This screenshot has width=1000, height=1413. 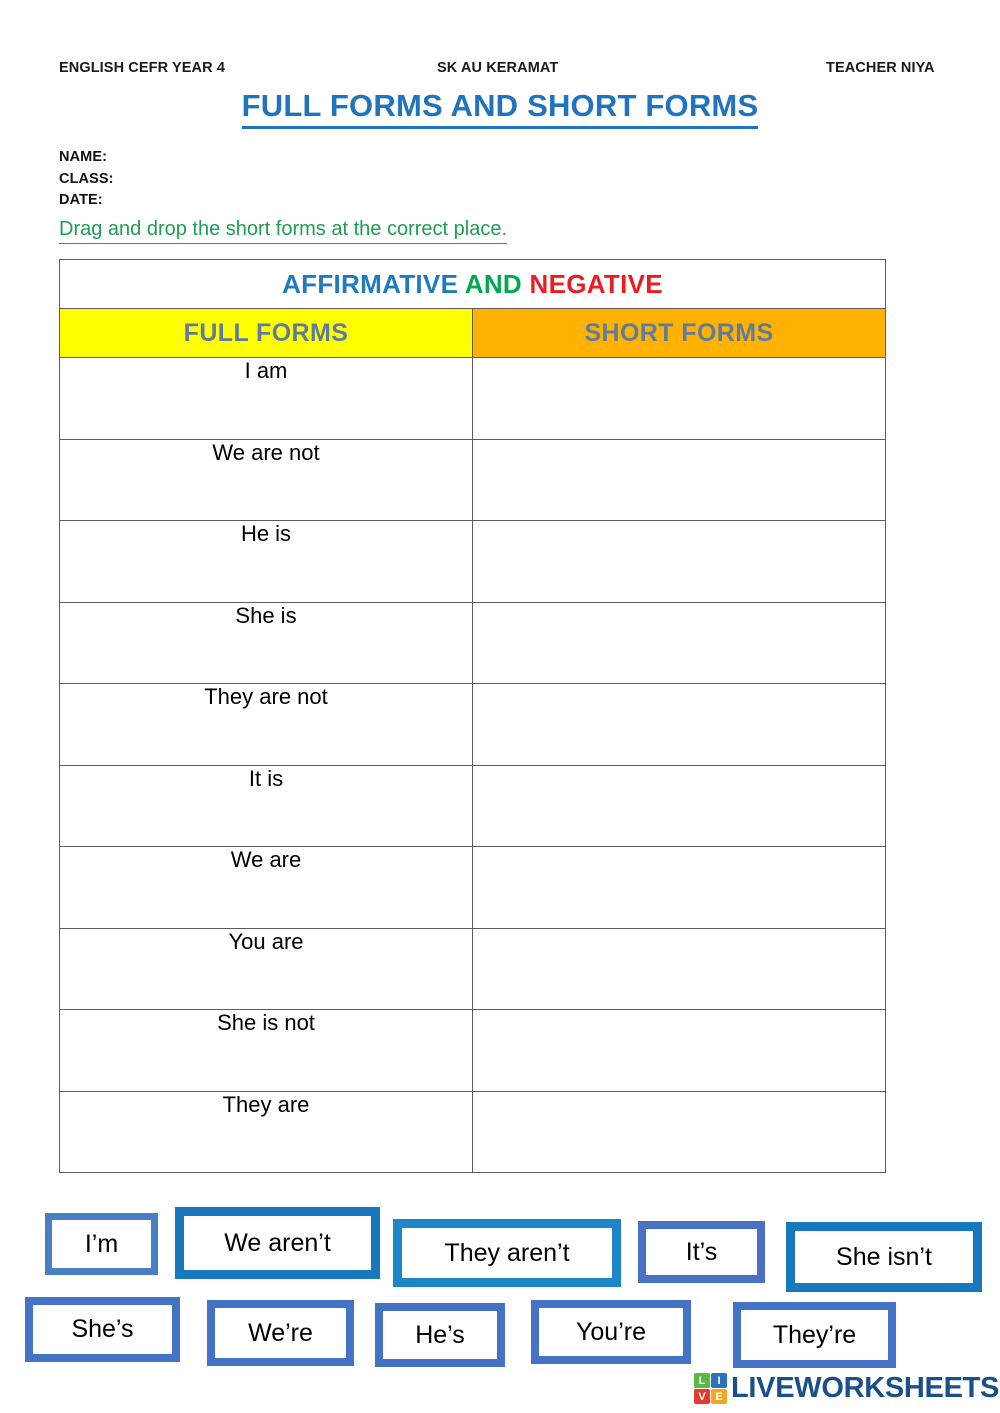 I want to click on table-row: She is not, so click(x=473, y=1050).